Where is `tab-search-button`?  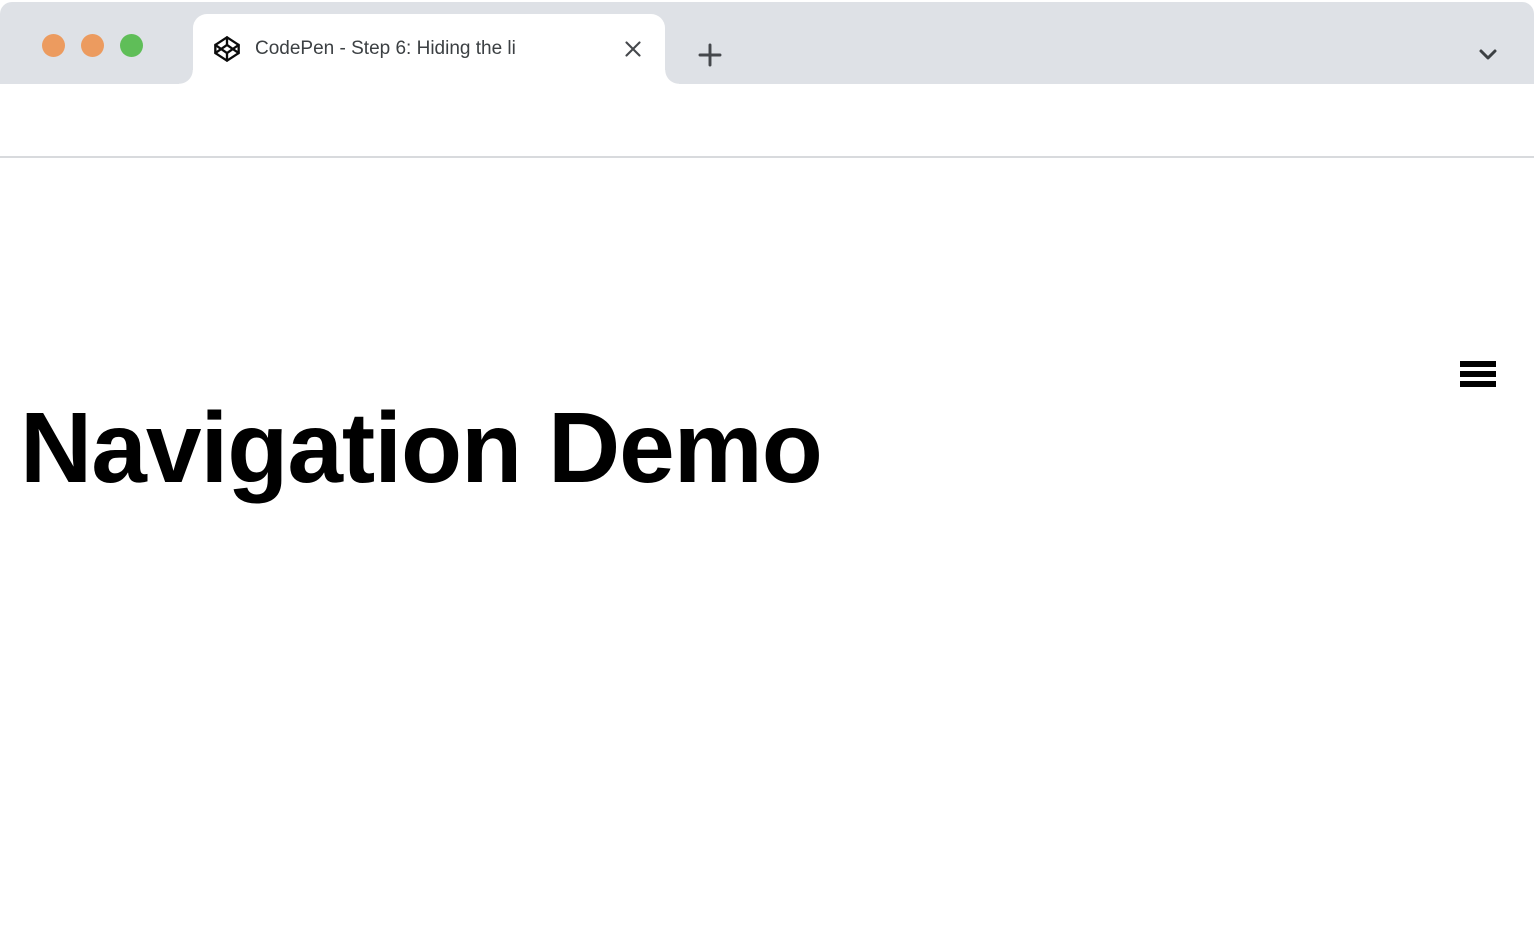 tab-search-button is located at coordinates (1488, 54).